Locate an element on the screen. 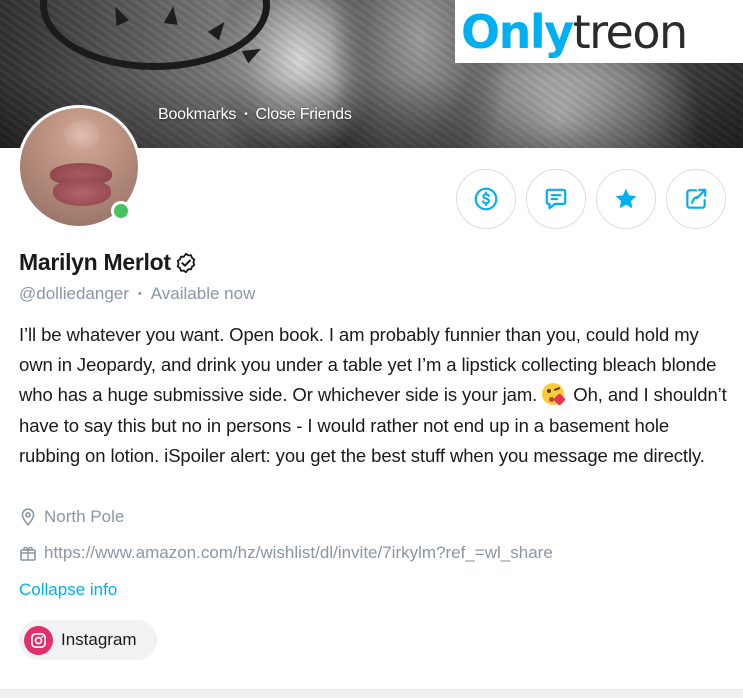  star-icon is located at coordinates (626, 198).